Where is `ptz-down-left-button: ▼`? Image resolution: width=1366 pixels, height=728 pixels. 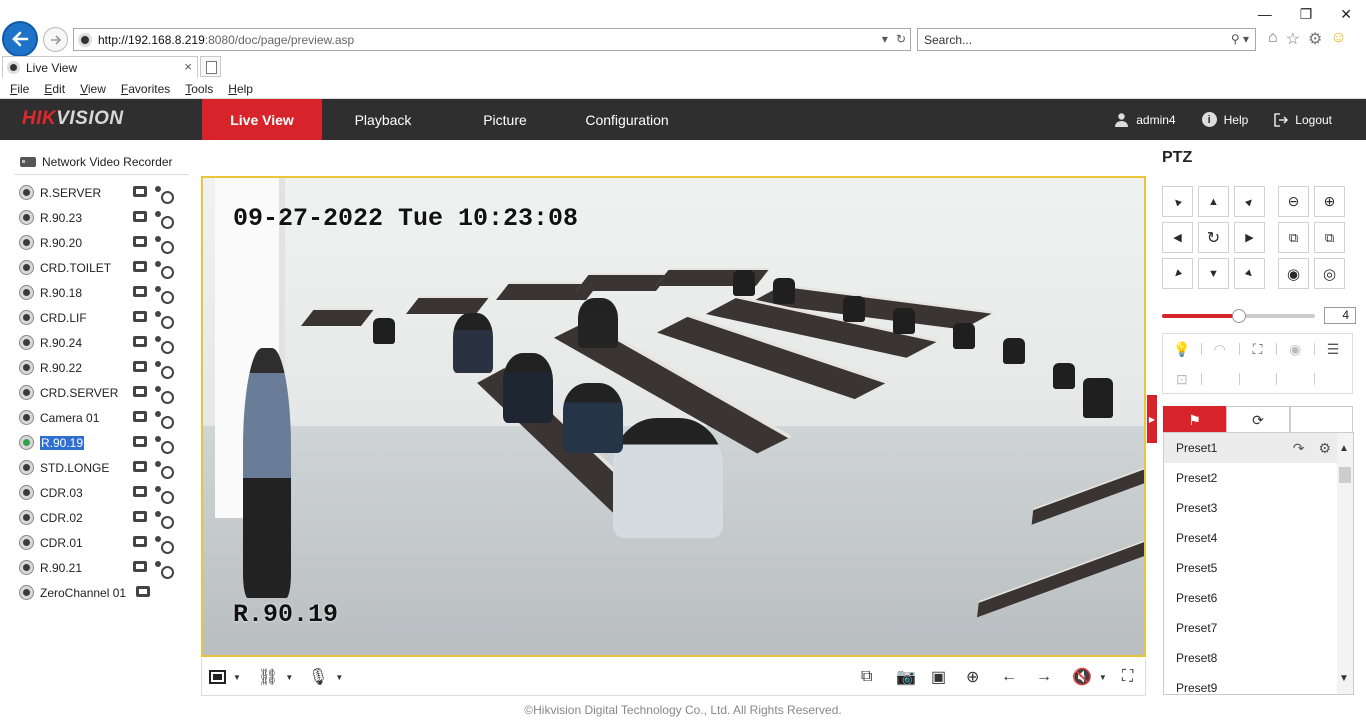 ptz-down-left-button: ▼ is located at coordinates (1177, 273).